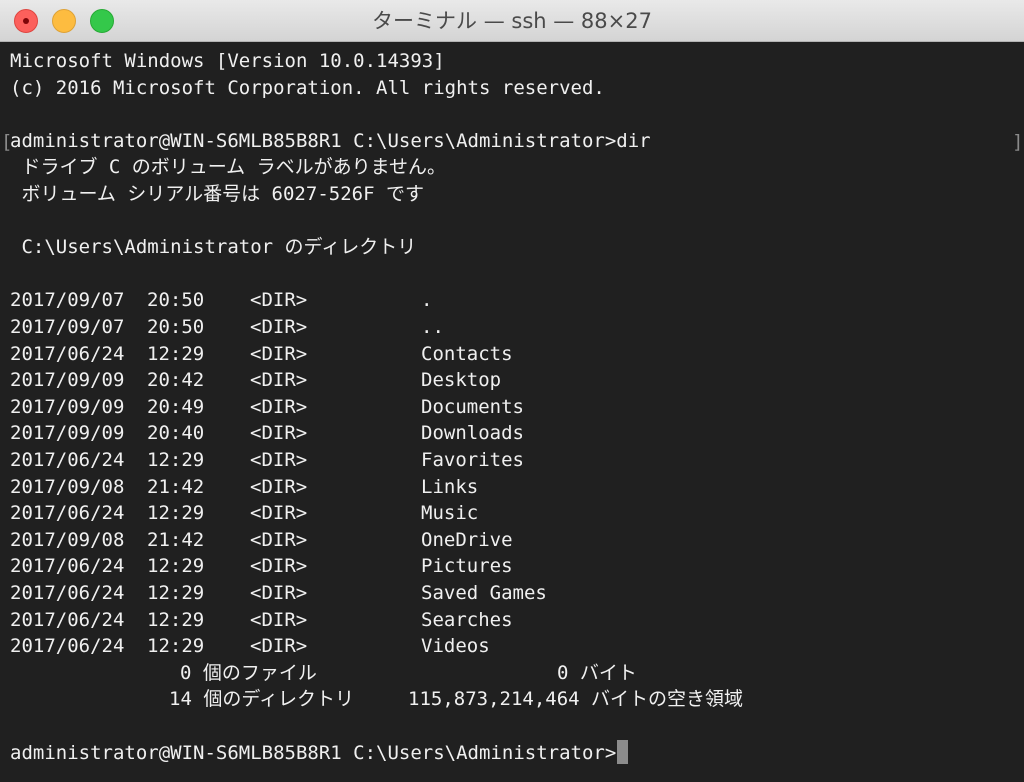 The height and width of the screenshot is (782, 1024). Describe the element at coordinates (455, 646) in the screenshot. I see `entry-name: Videos` at that location.